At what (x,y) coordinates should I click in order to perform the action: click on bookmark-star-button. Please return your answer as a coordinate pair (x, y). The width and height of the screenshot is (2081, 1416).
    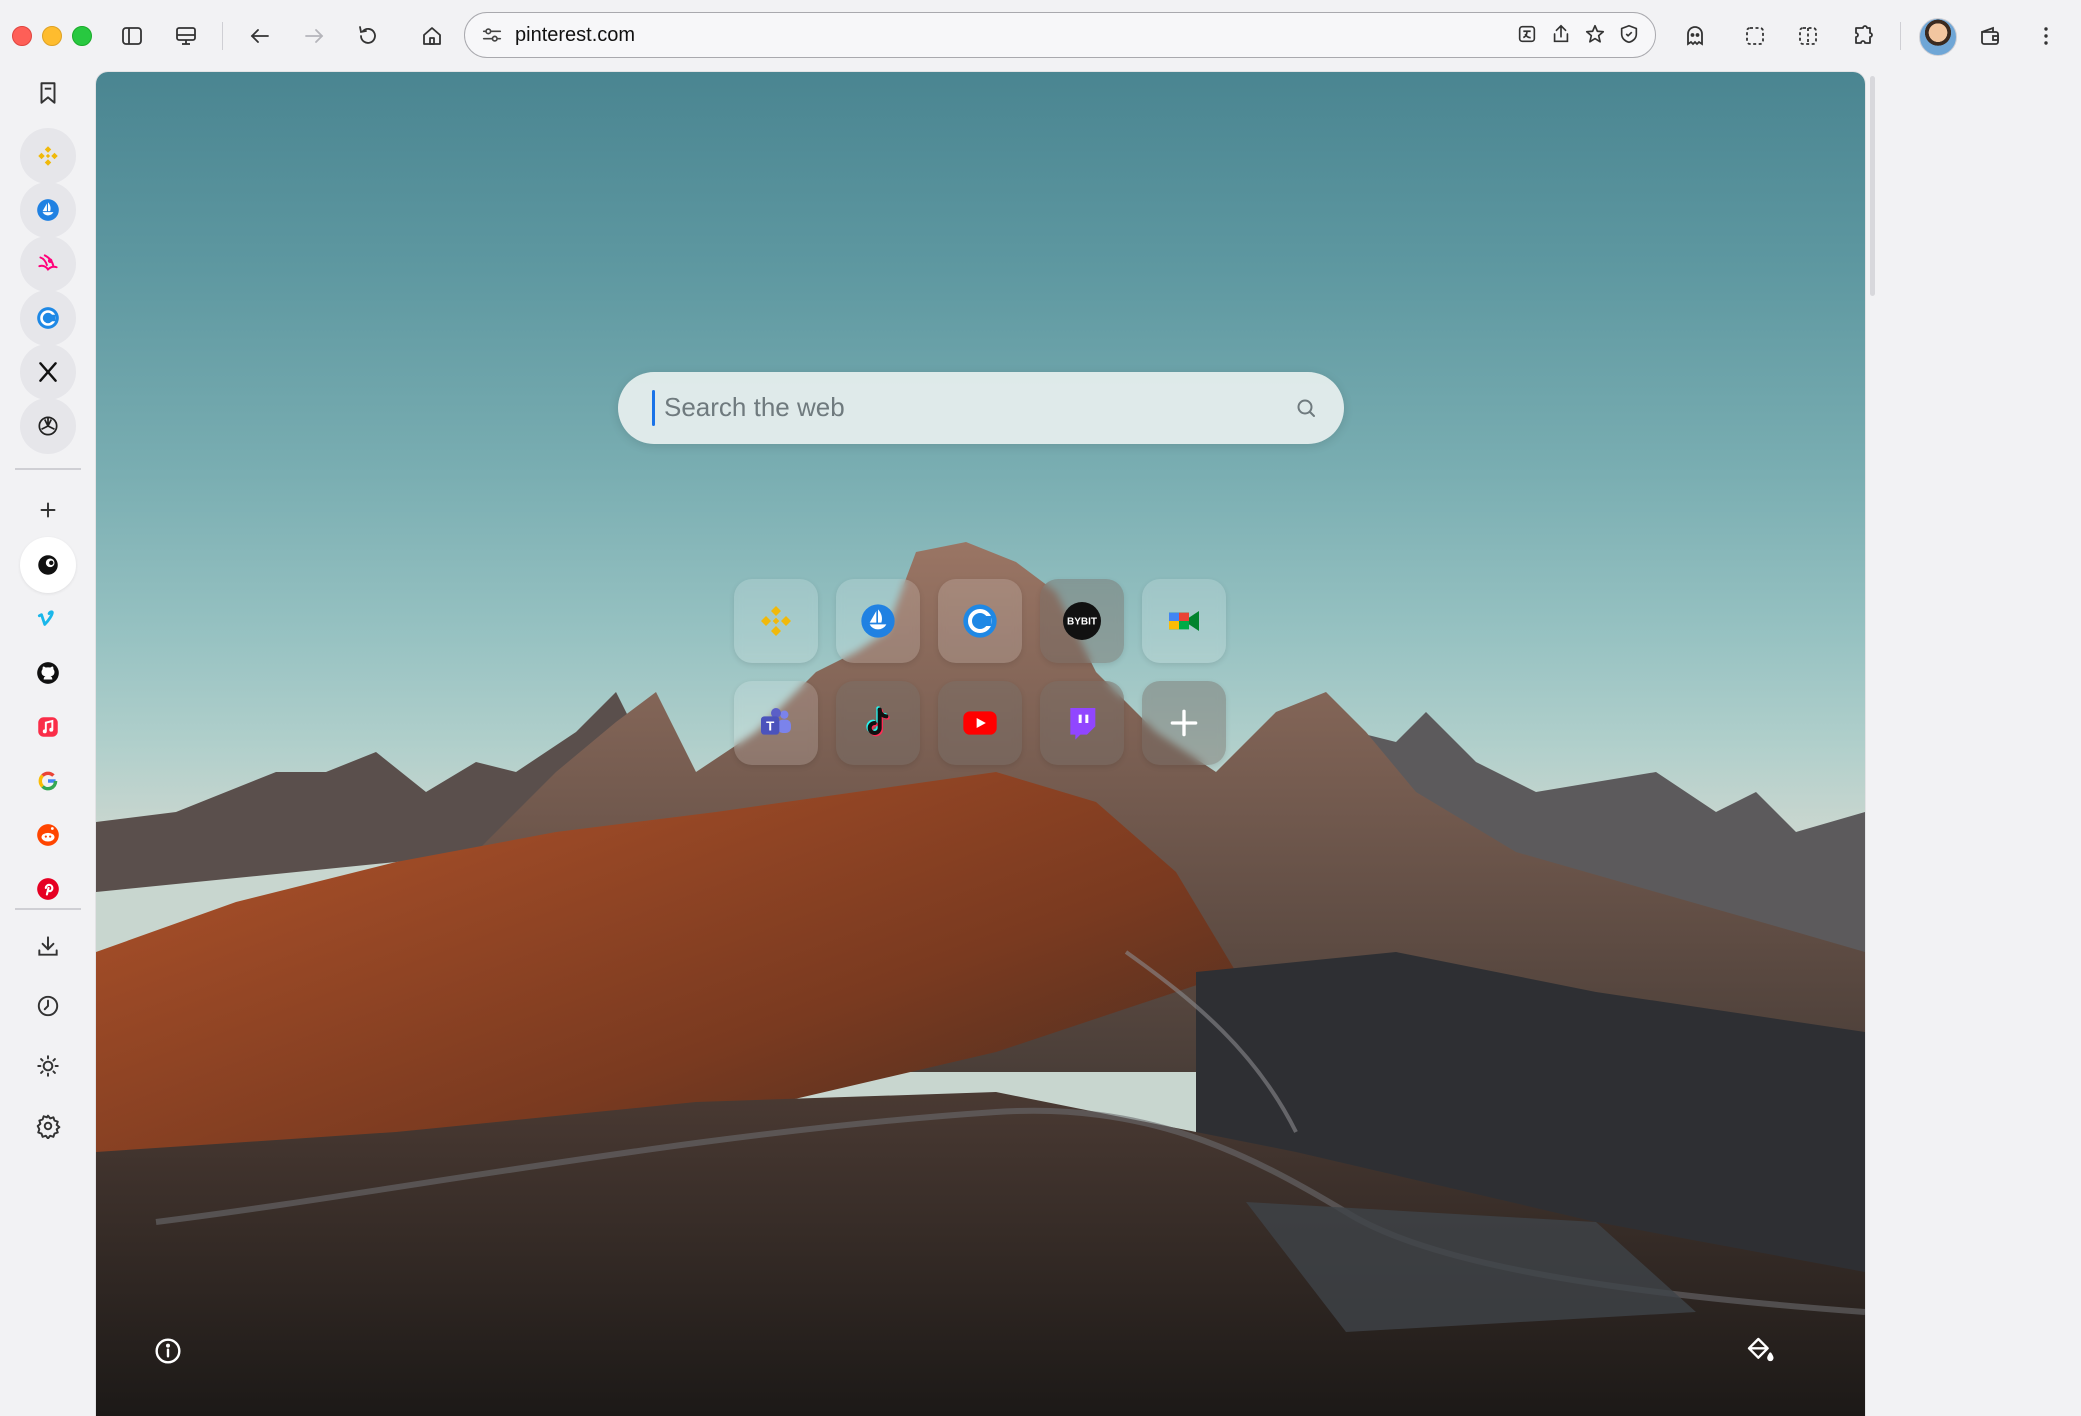
    Looking at the image, I should click on (1595, 34).